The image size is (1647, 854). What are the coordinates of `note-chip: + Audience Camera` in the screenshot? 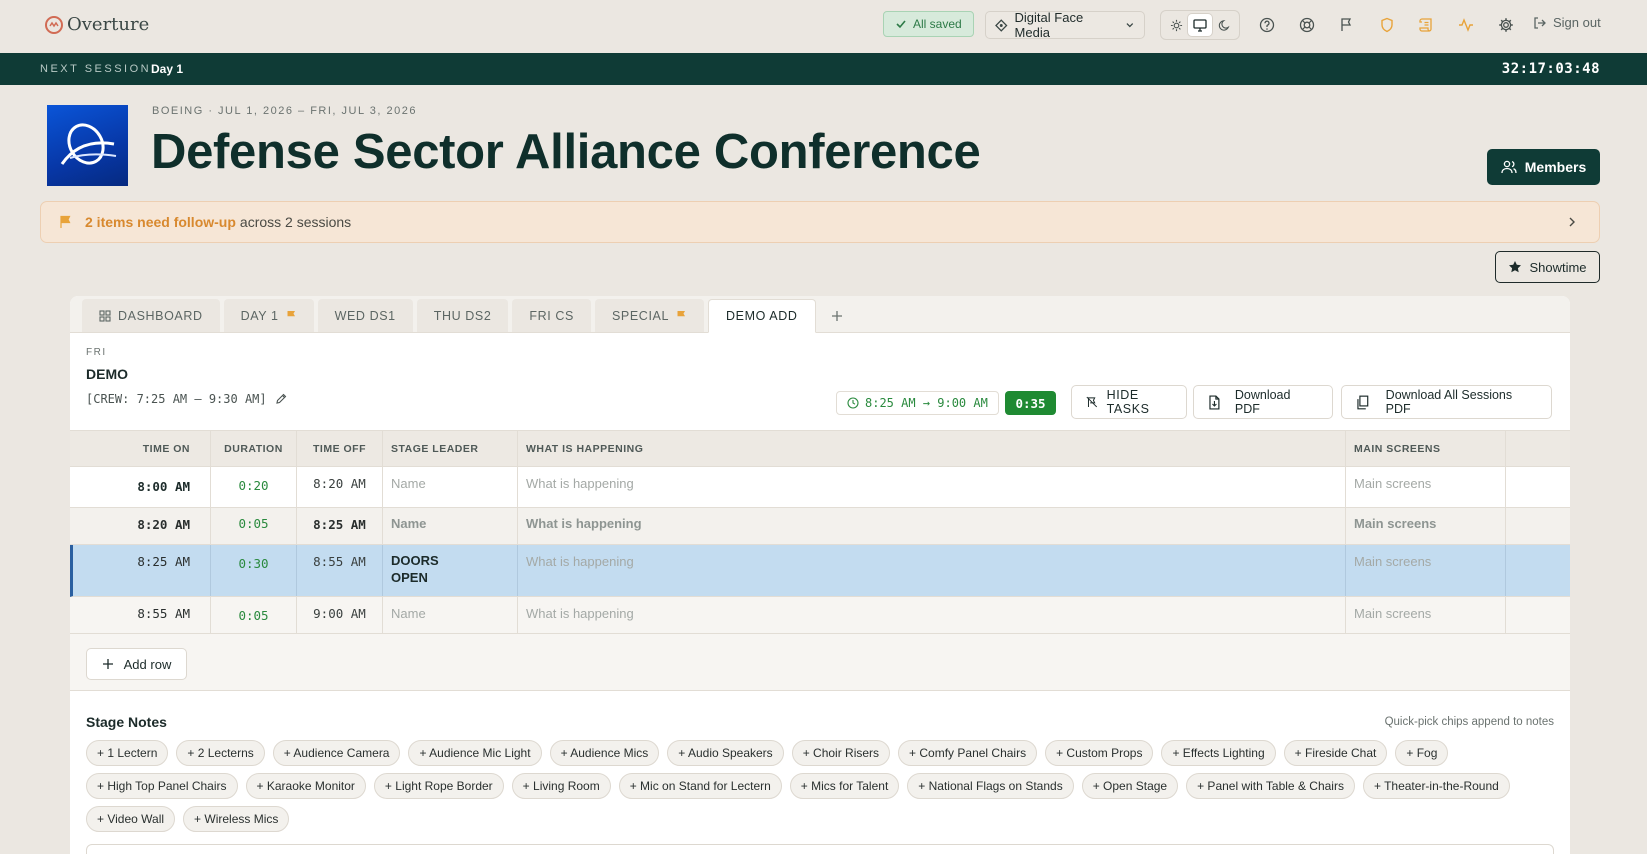 It's located at (336, 753).